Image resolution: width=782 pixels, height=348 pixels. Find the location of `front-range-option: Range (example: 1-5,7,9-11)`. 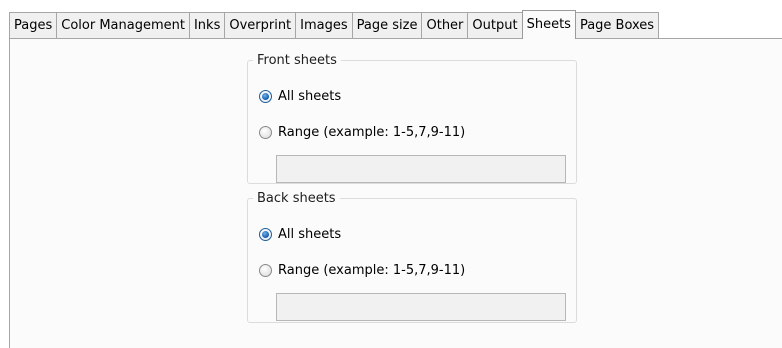

front-range-option: Range (example: 1-5,7,9-11) is located at coordinates (362, 132).